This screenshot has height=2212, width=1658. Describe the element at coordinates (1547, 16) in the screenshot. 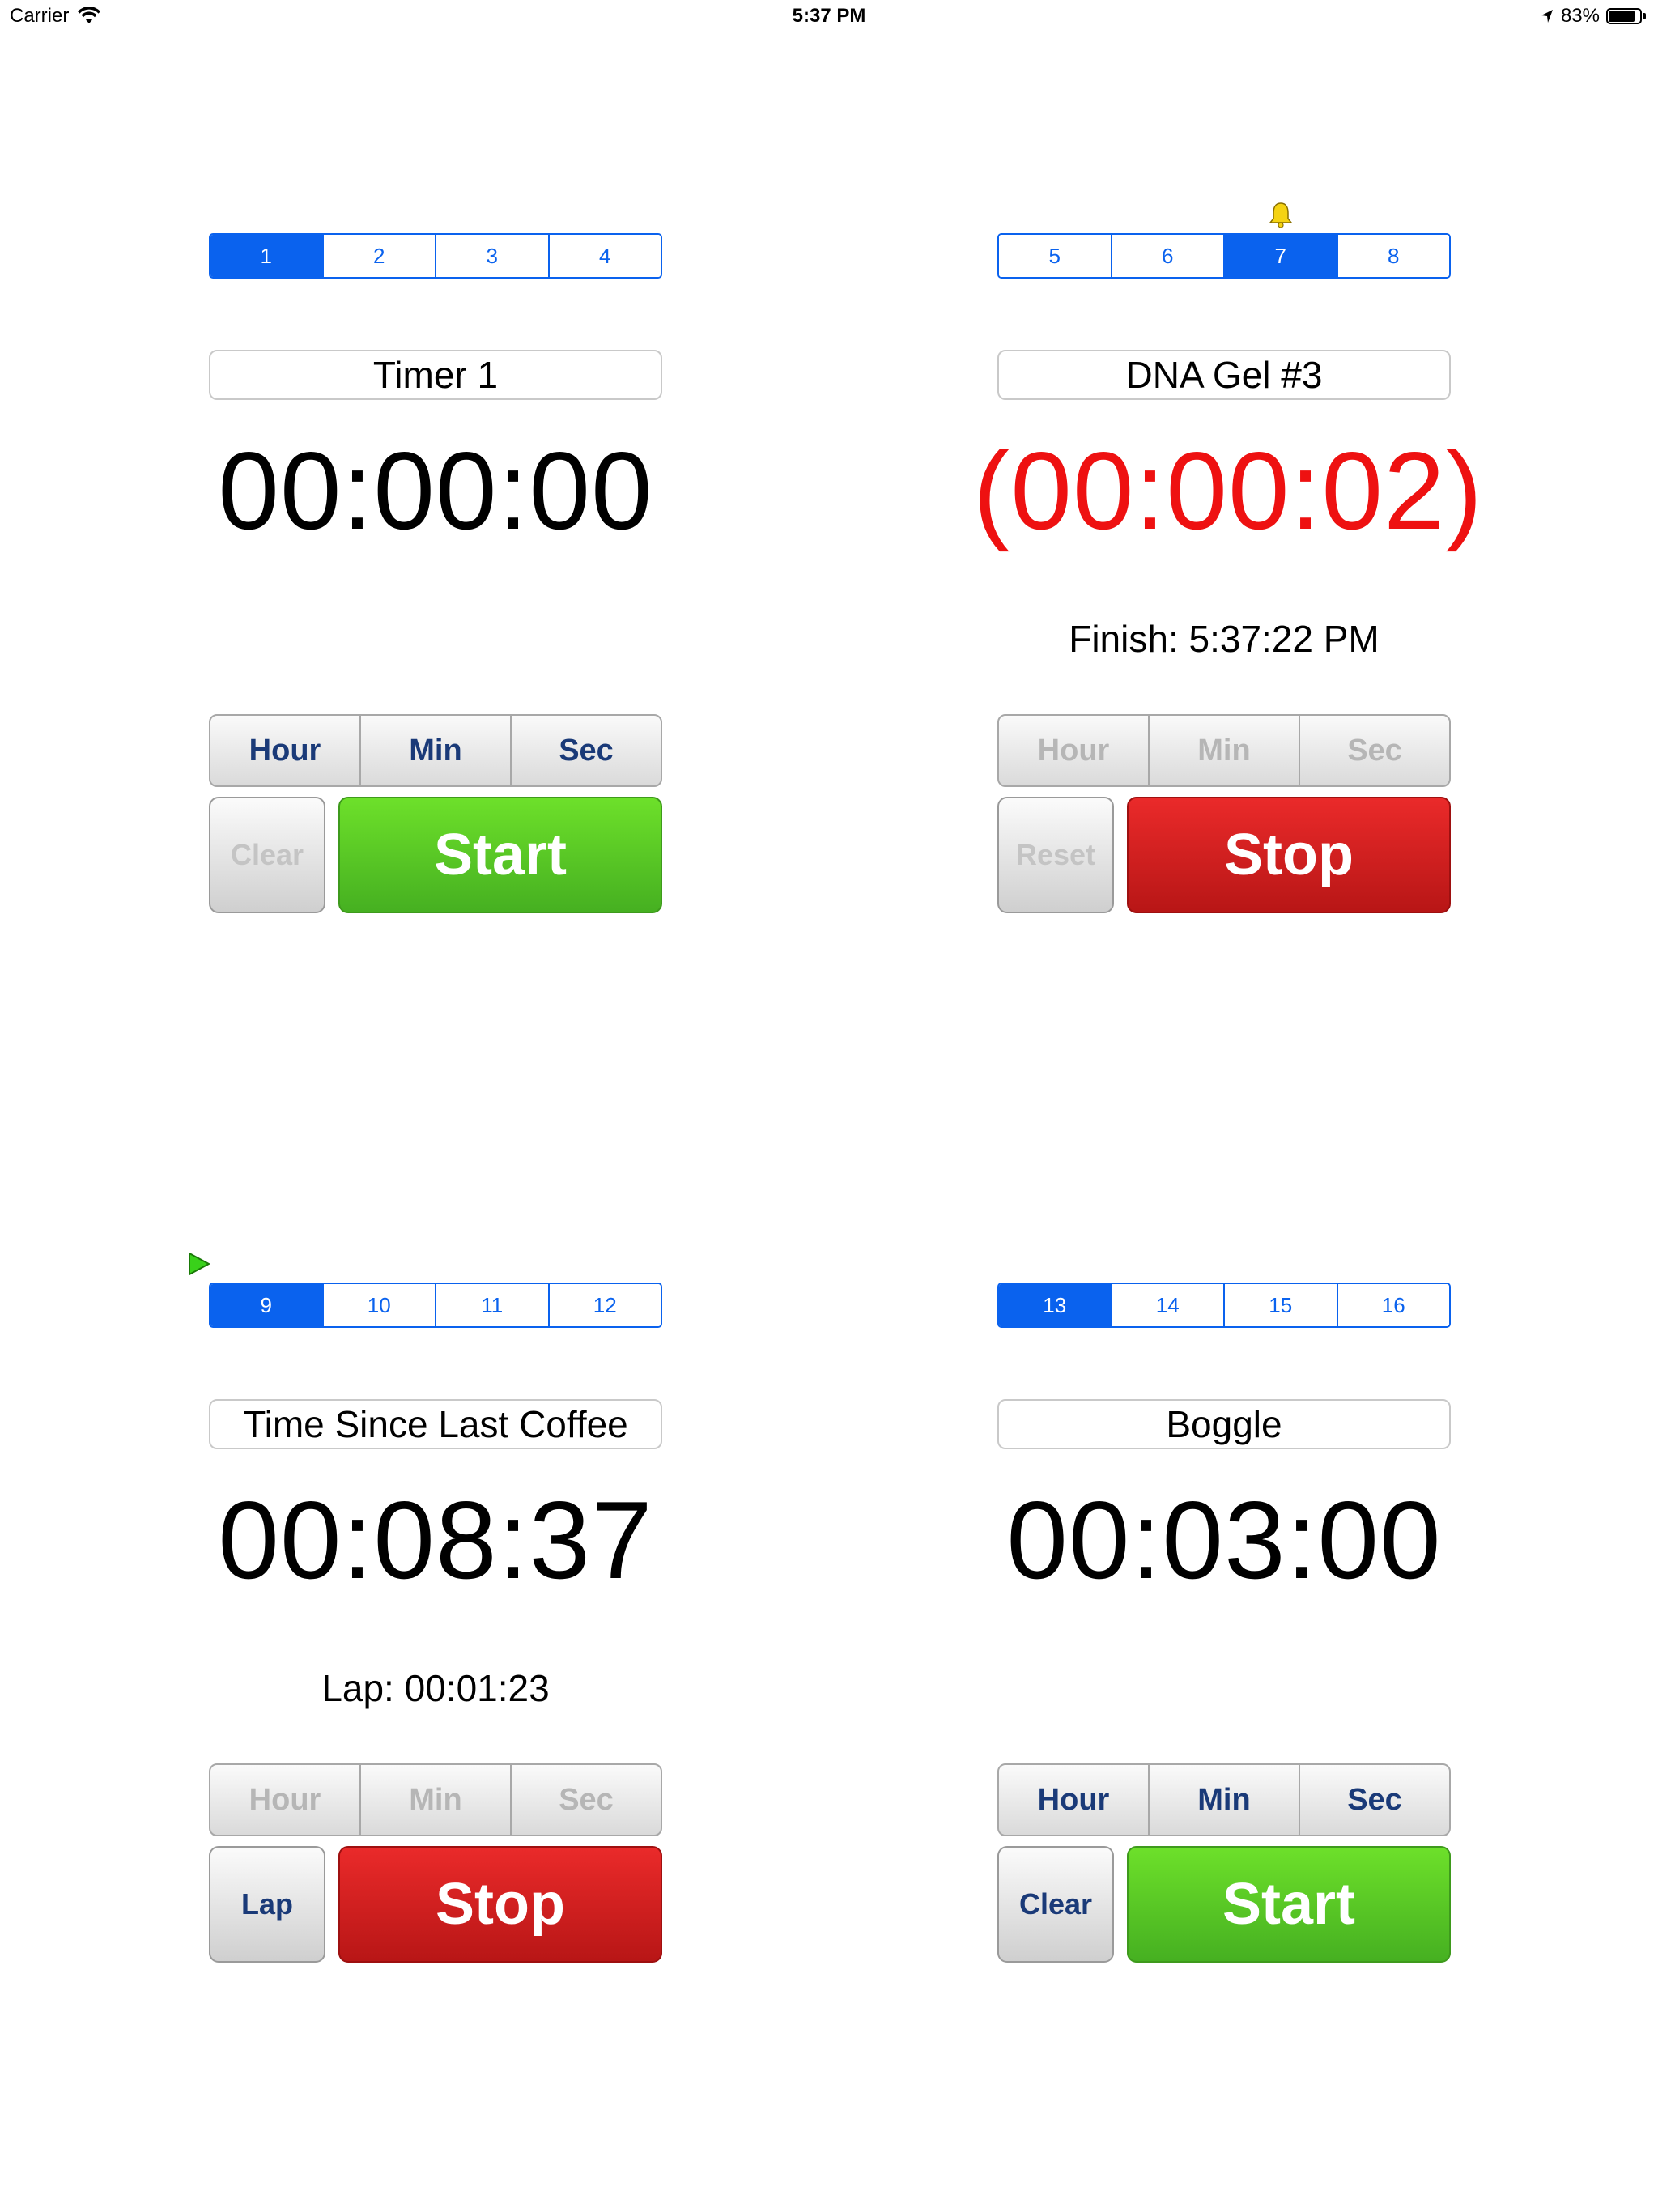

I see `location-arrow-icon` at that location.